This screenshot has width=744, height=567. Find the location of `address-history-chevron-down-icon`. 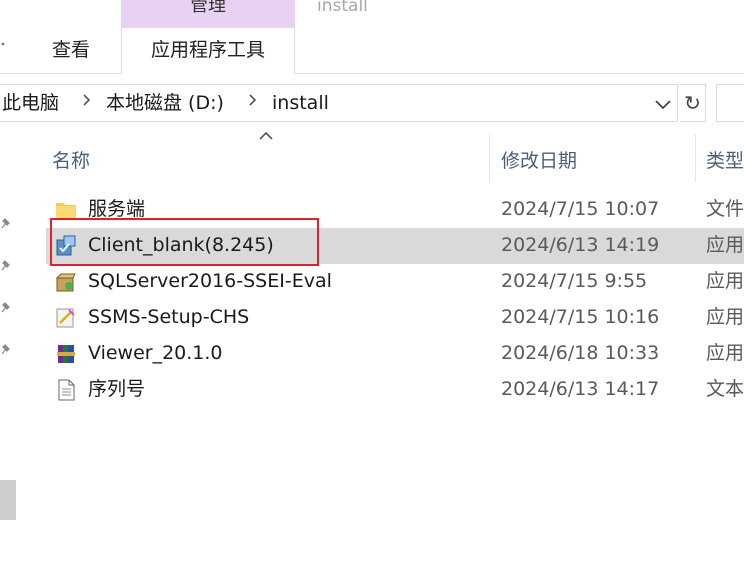

address-history-chevron-down-icon is located at coordinates (663, 104).